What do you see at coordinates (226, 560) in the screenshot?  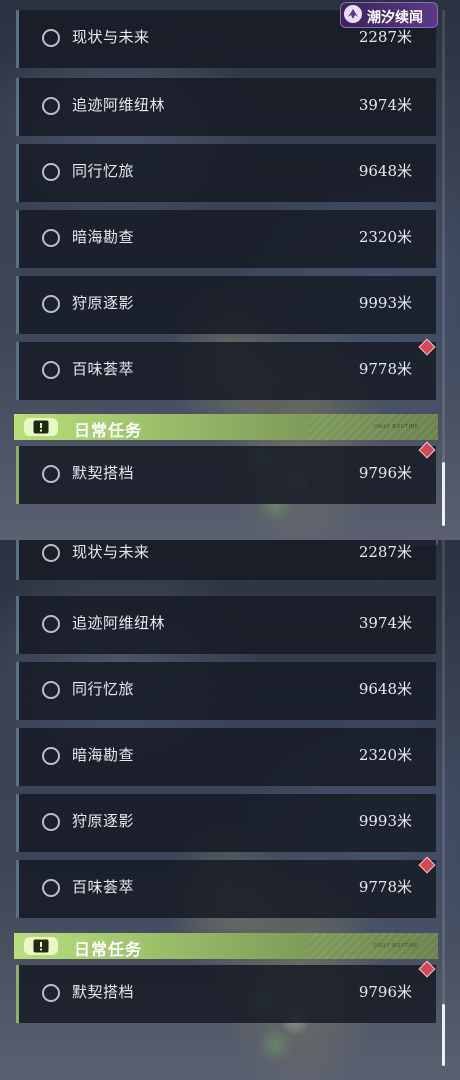 I see `quest-item: 现状与未来 2287米` at bounding box center [226, 560].